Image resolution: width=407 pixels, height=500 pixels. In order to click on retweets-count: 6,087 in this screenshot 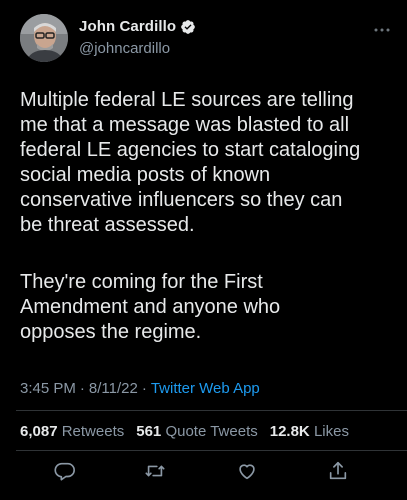, I will do `click(39, 431)`.